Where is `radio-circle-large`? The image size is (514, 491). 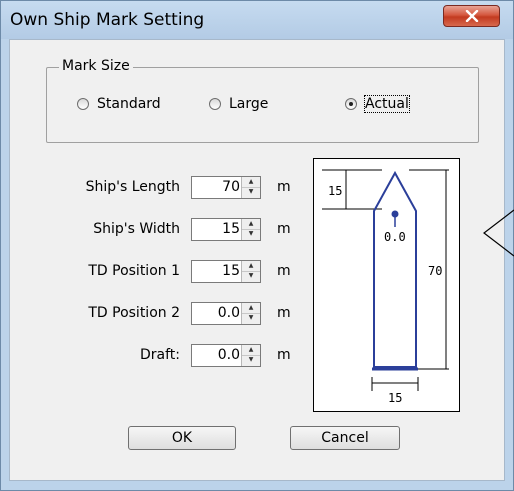 radio-circle-large is located at coordinates (215, 104).